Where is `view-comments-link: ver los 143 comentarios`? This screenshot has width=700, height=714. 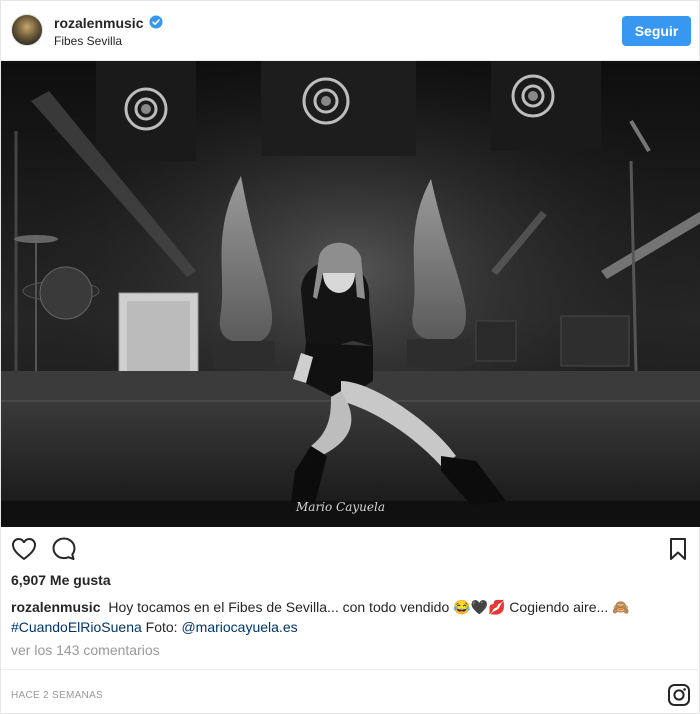 view-comments-link: ver los 143 comentarios is located at coordinates (85, 650).